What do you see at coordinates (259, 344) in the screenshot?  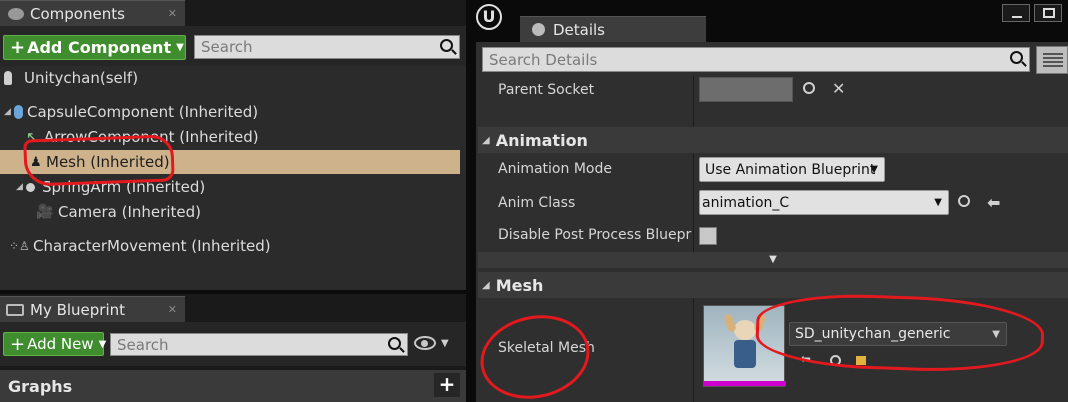 I see `blueprint-search-input: Search` at bounding box center [259, 344].